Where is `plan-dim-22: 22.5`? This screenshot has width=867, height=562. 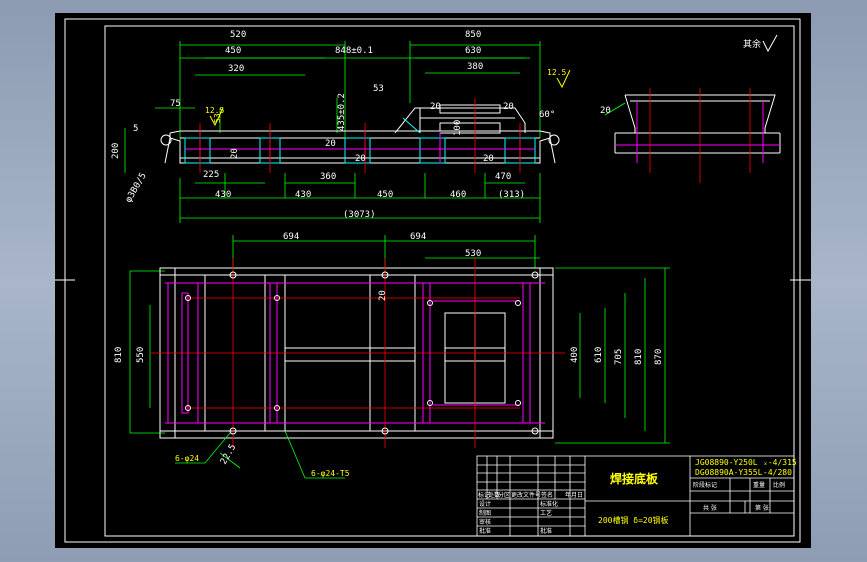 plan-dim-22: 22.5 is located at coordinates (229, 455).